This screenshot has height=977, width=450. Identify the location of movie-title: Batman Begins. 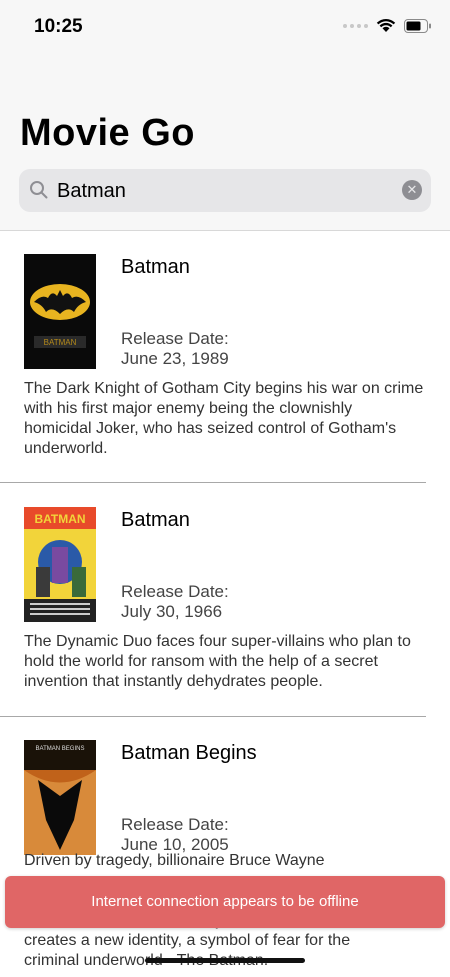
(189, 753).